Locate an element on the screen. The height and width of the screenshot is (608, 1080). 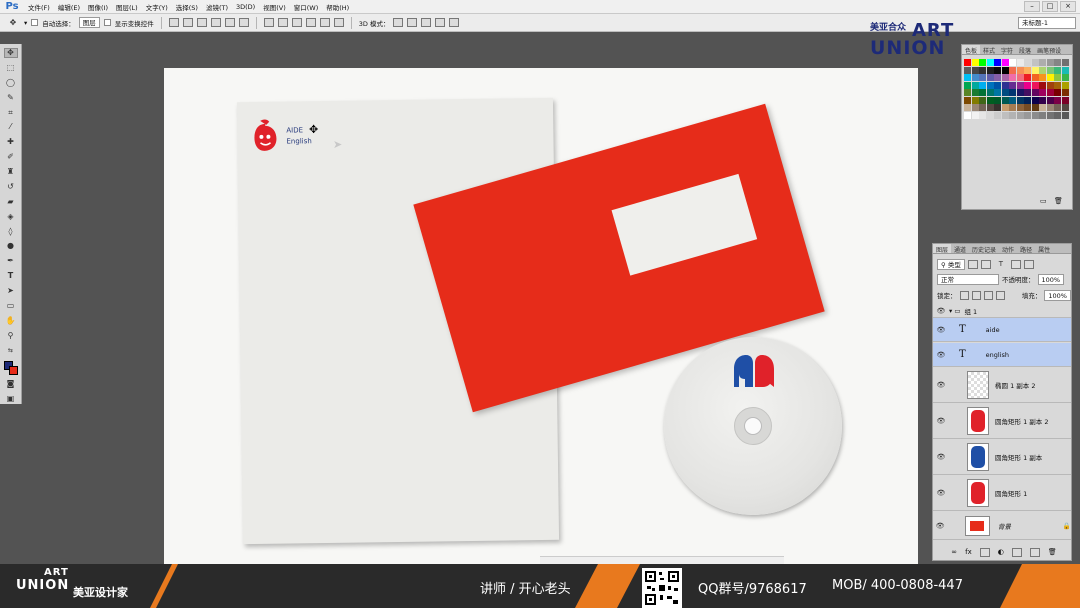
blur-tool-icon: ◊ is located at coordinates (11, 232).